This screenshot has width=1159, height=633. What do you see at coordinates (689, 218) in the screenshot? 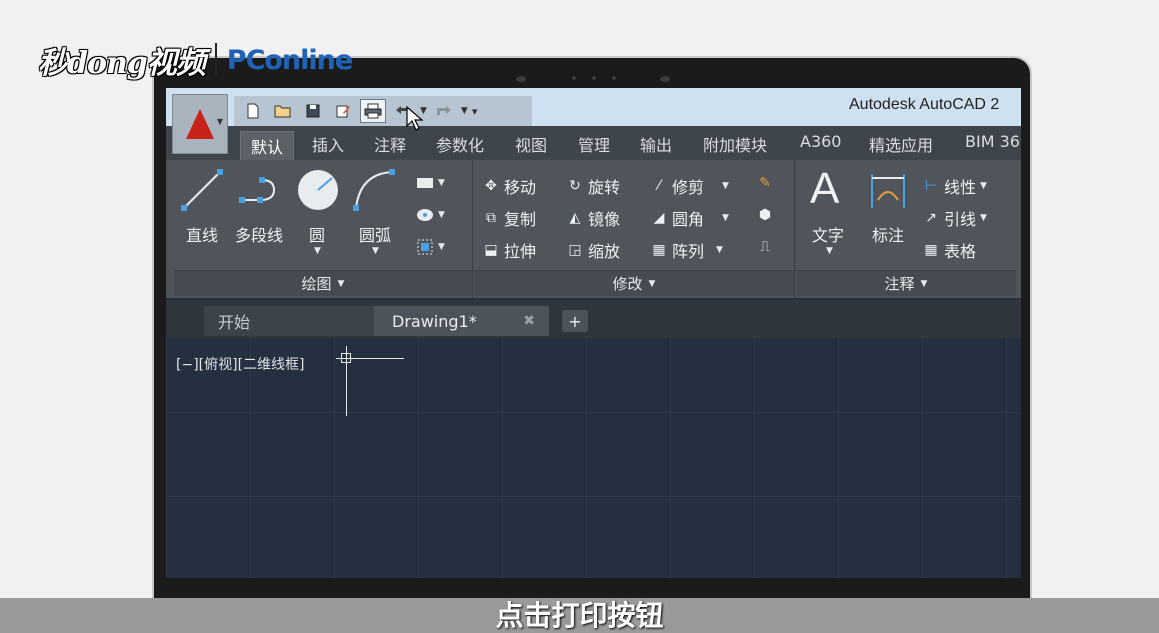
I see `fillet-tool: ◢ 圆角 ▼` at bounding box center [689, 218].